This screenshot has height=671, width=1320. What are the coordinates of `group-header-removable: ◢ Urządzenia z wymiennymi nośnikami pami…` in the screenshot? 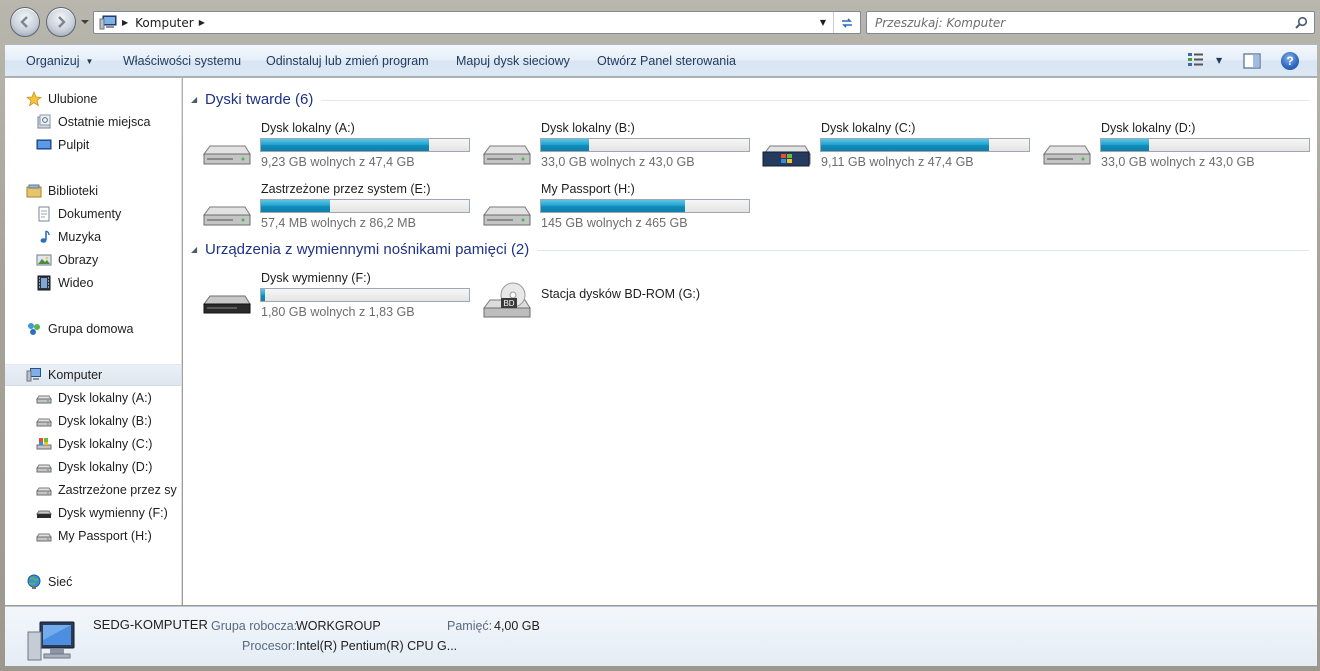 It's located at (750, 249).